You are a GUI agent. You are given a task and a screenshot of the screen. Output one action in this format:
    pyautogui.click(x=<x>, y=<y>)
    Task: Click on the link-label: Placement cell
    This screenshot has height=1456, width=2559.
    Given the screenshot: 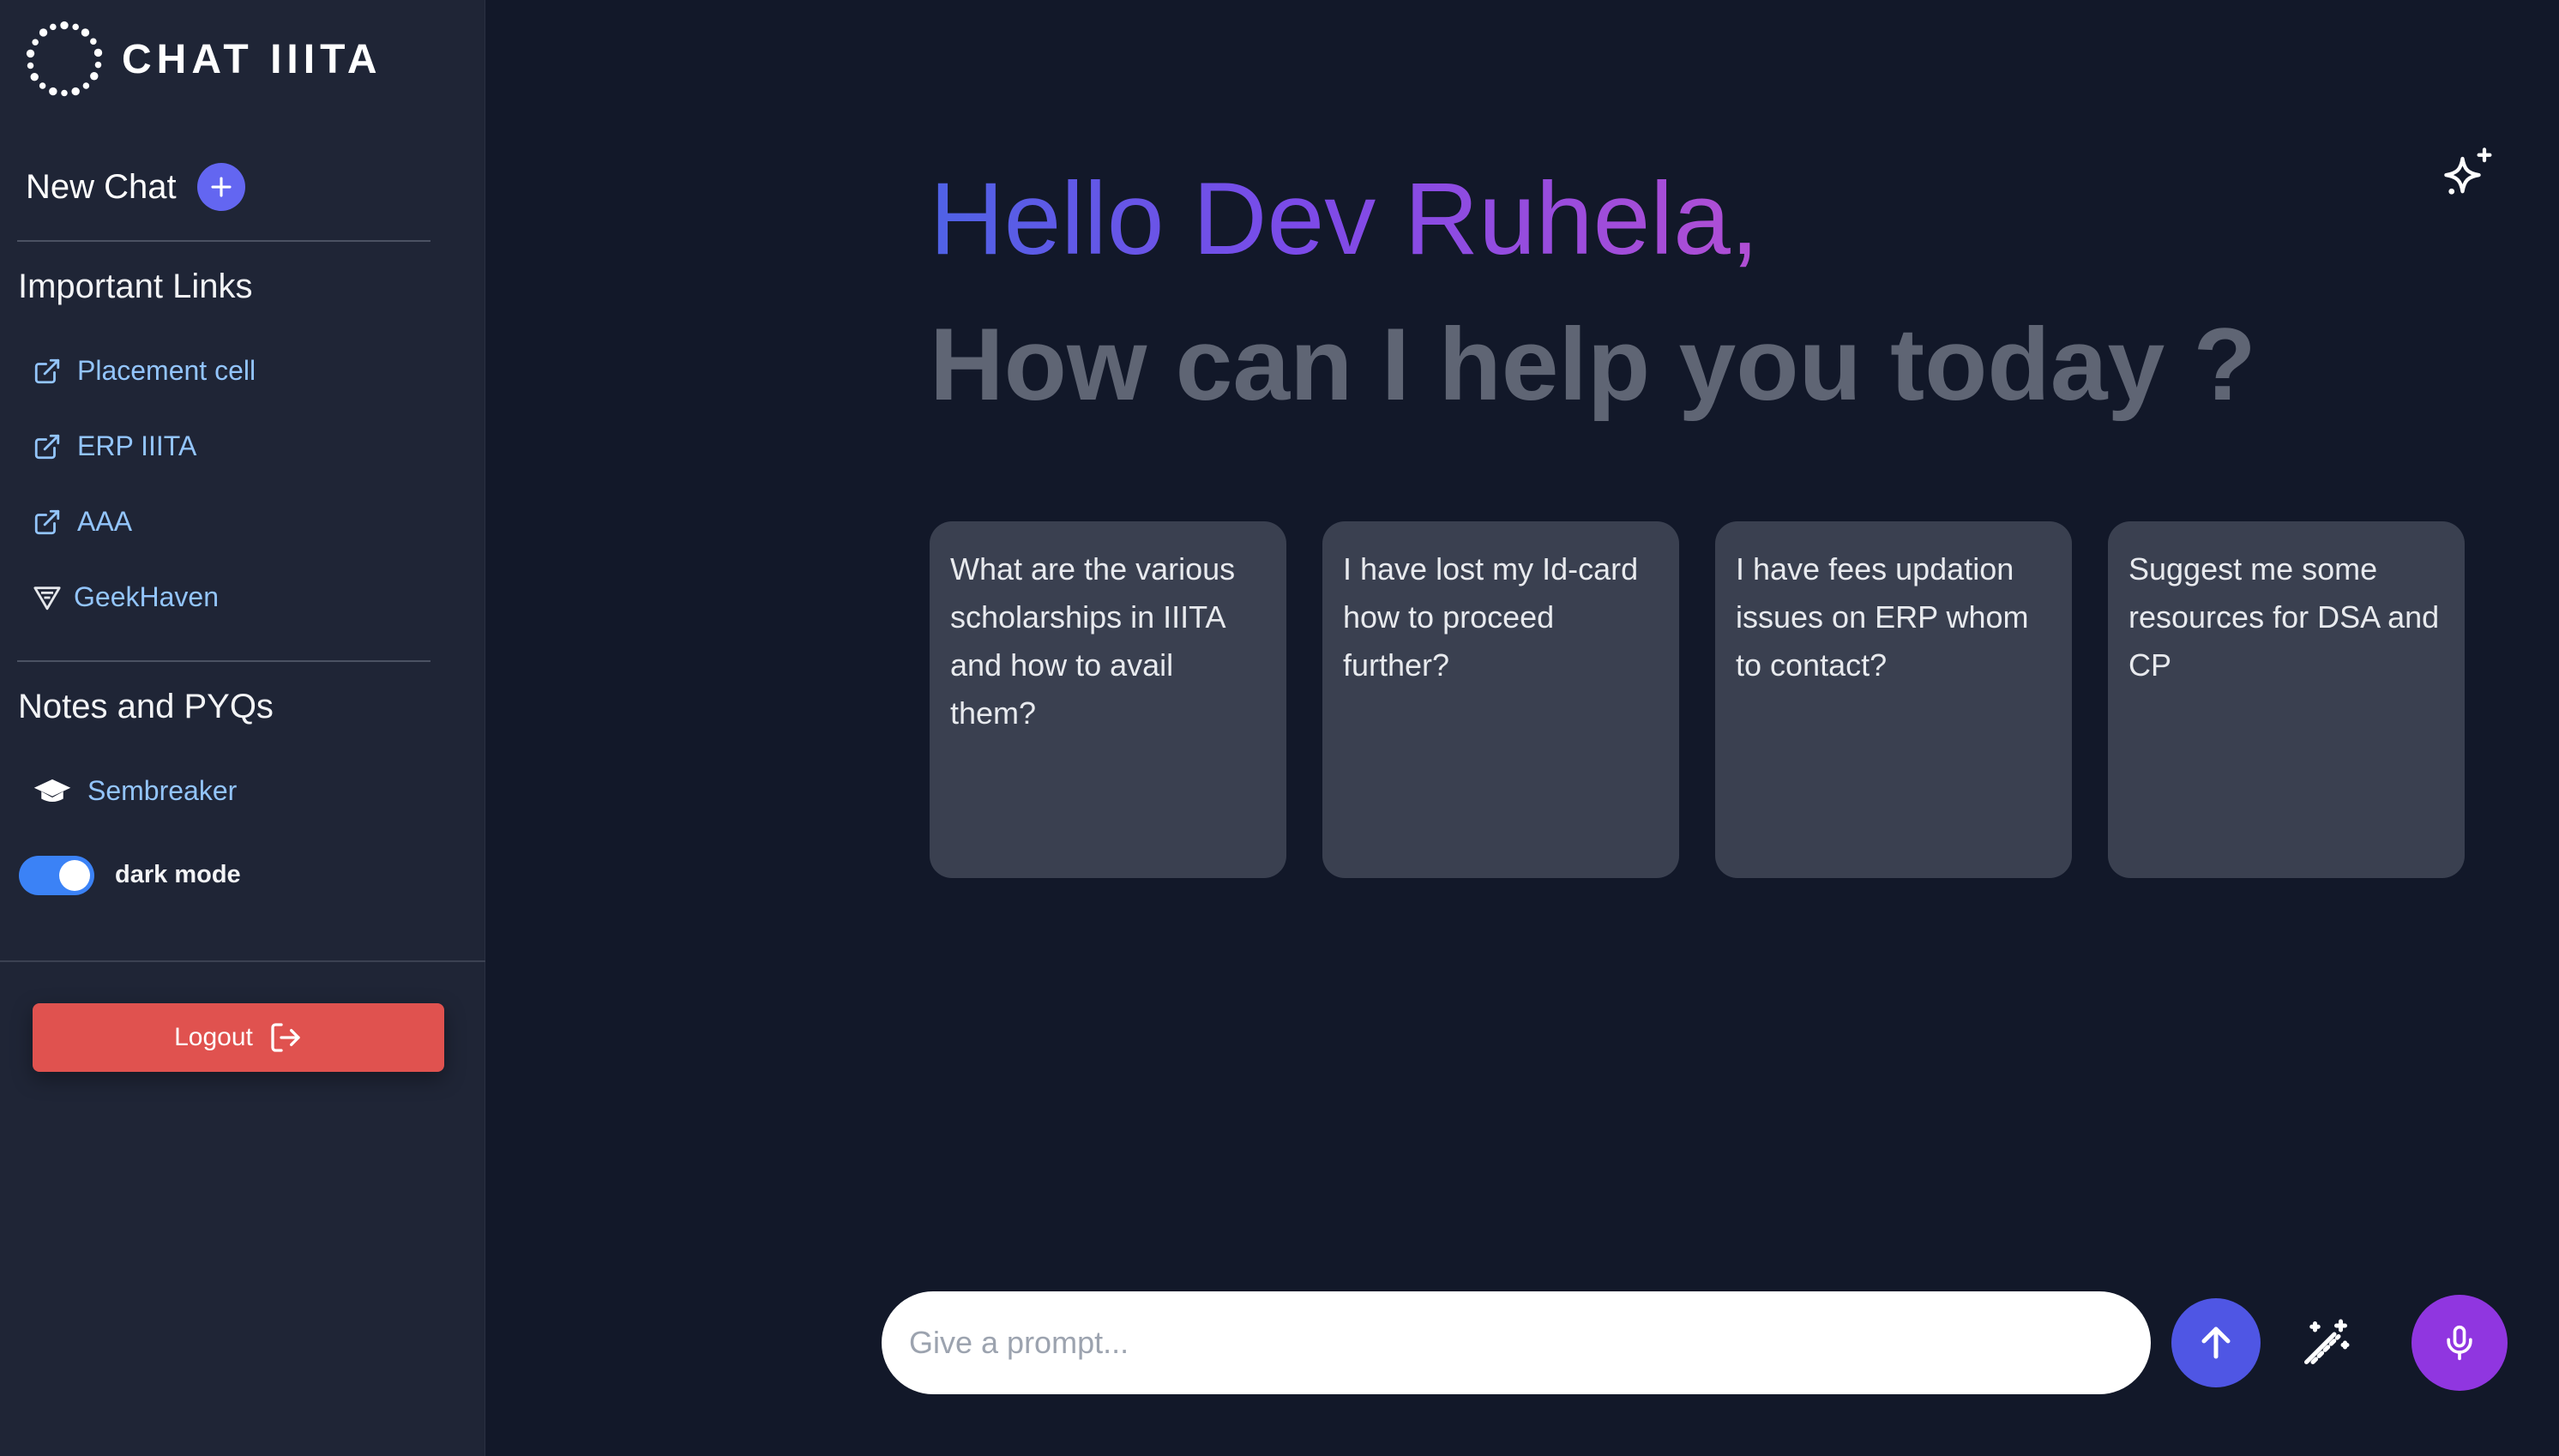 What is the action you would take?
    pyautogui.click(x=166, y=370)
    